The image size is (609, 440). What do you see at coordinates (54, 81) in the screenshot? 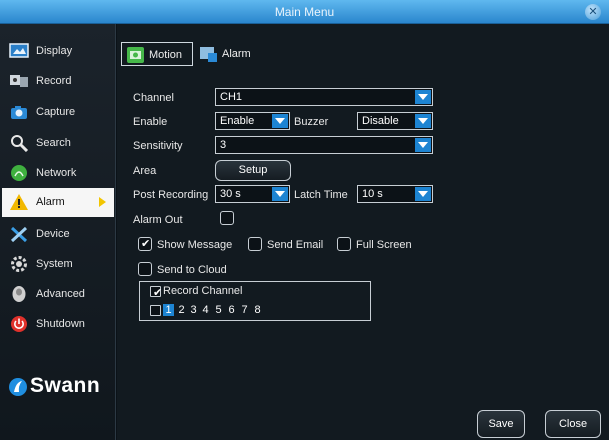
I see `sidebar-item-label: Record` at bounding box center [54, 81].